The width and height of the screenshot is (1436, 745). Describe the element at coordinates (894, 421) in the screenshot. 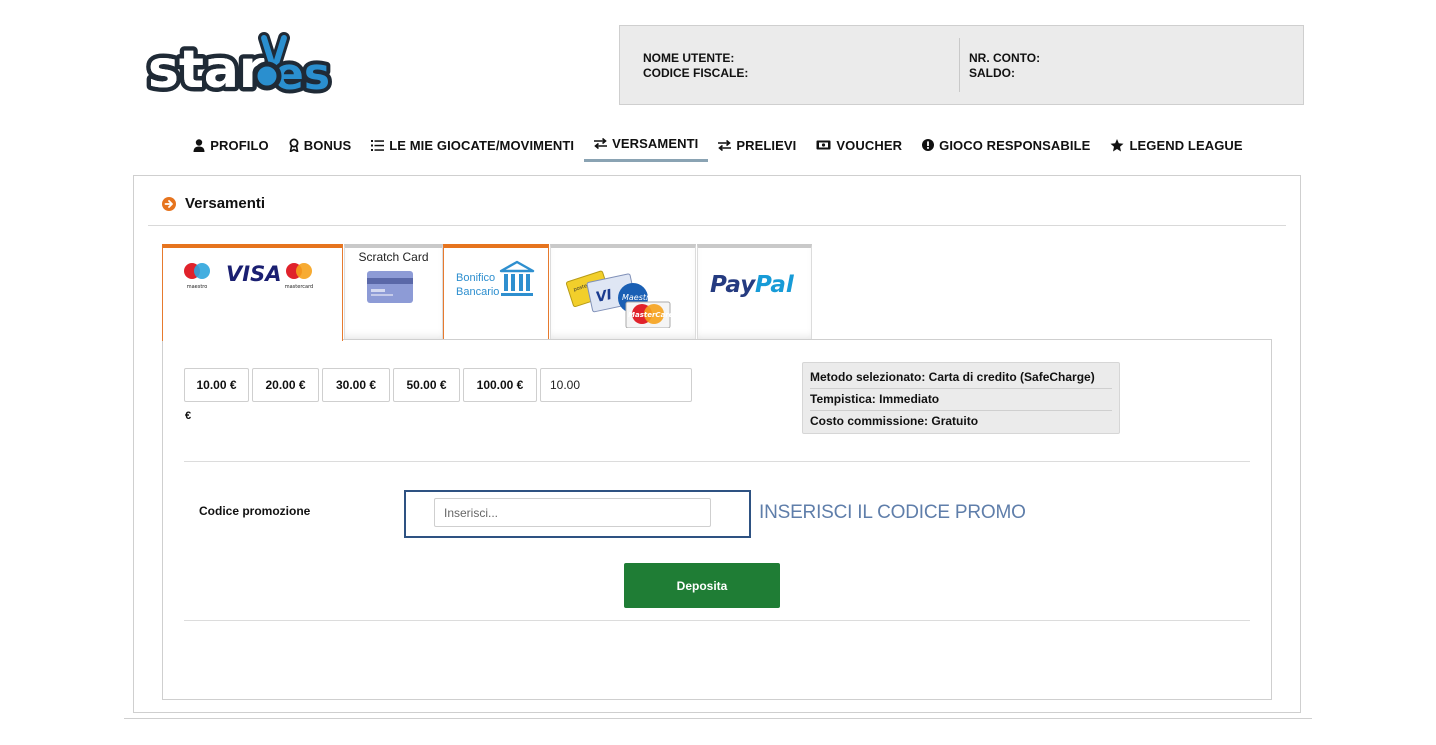

I see `fee-text: Costo commissione: Gratuito` at that location.